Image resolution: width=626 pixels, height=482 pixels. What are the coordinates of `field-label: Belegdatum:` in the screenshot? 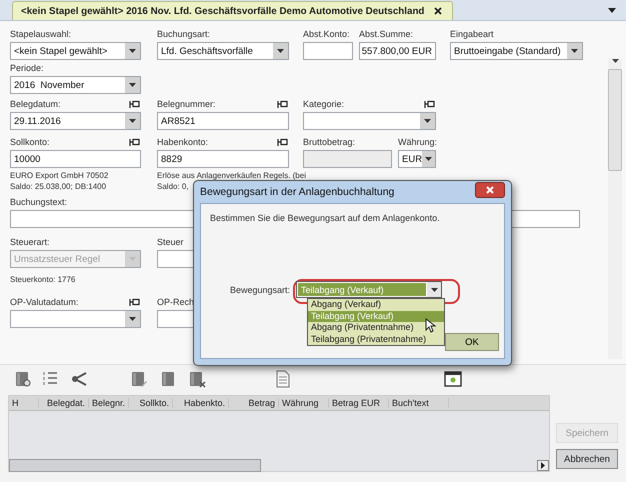 It's located at (35, 104).